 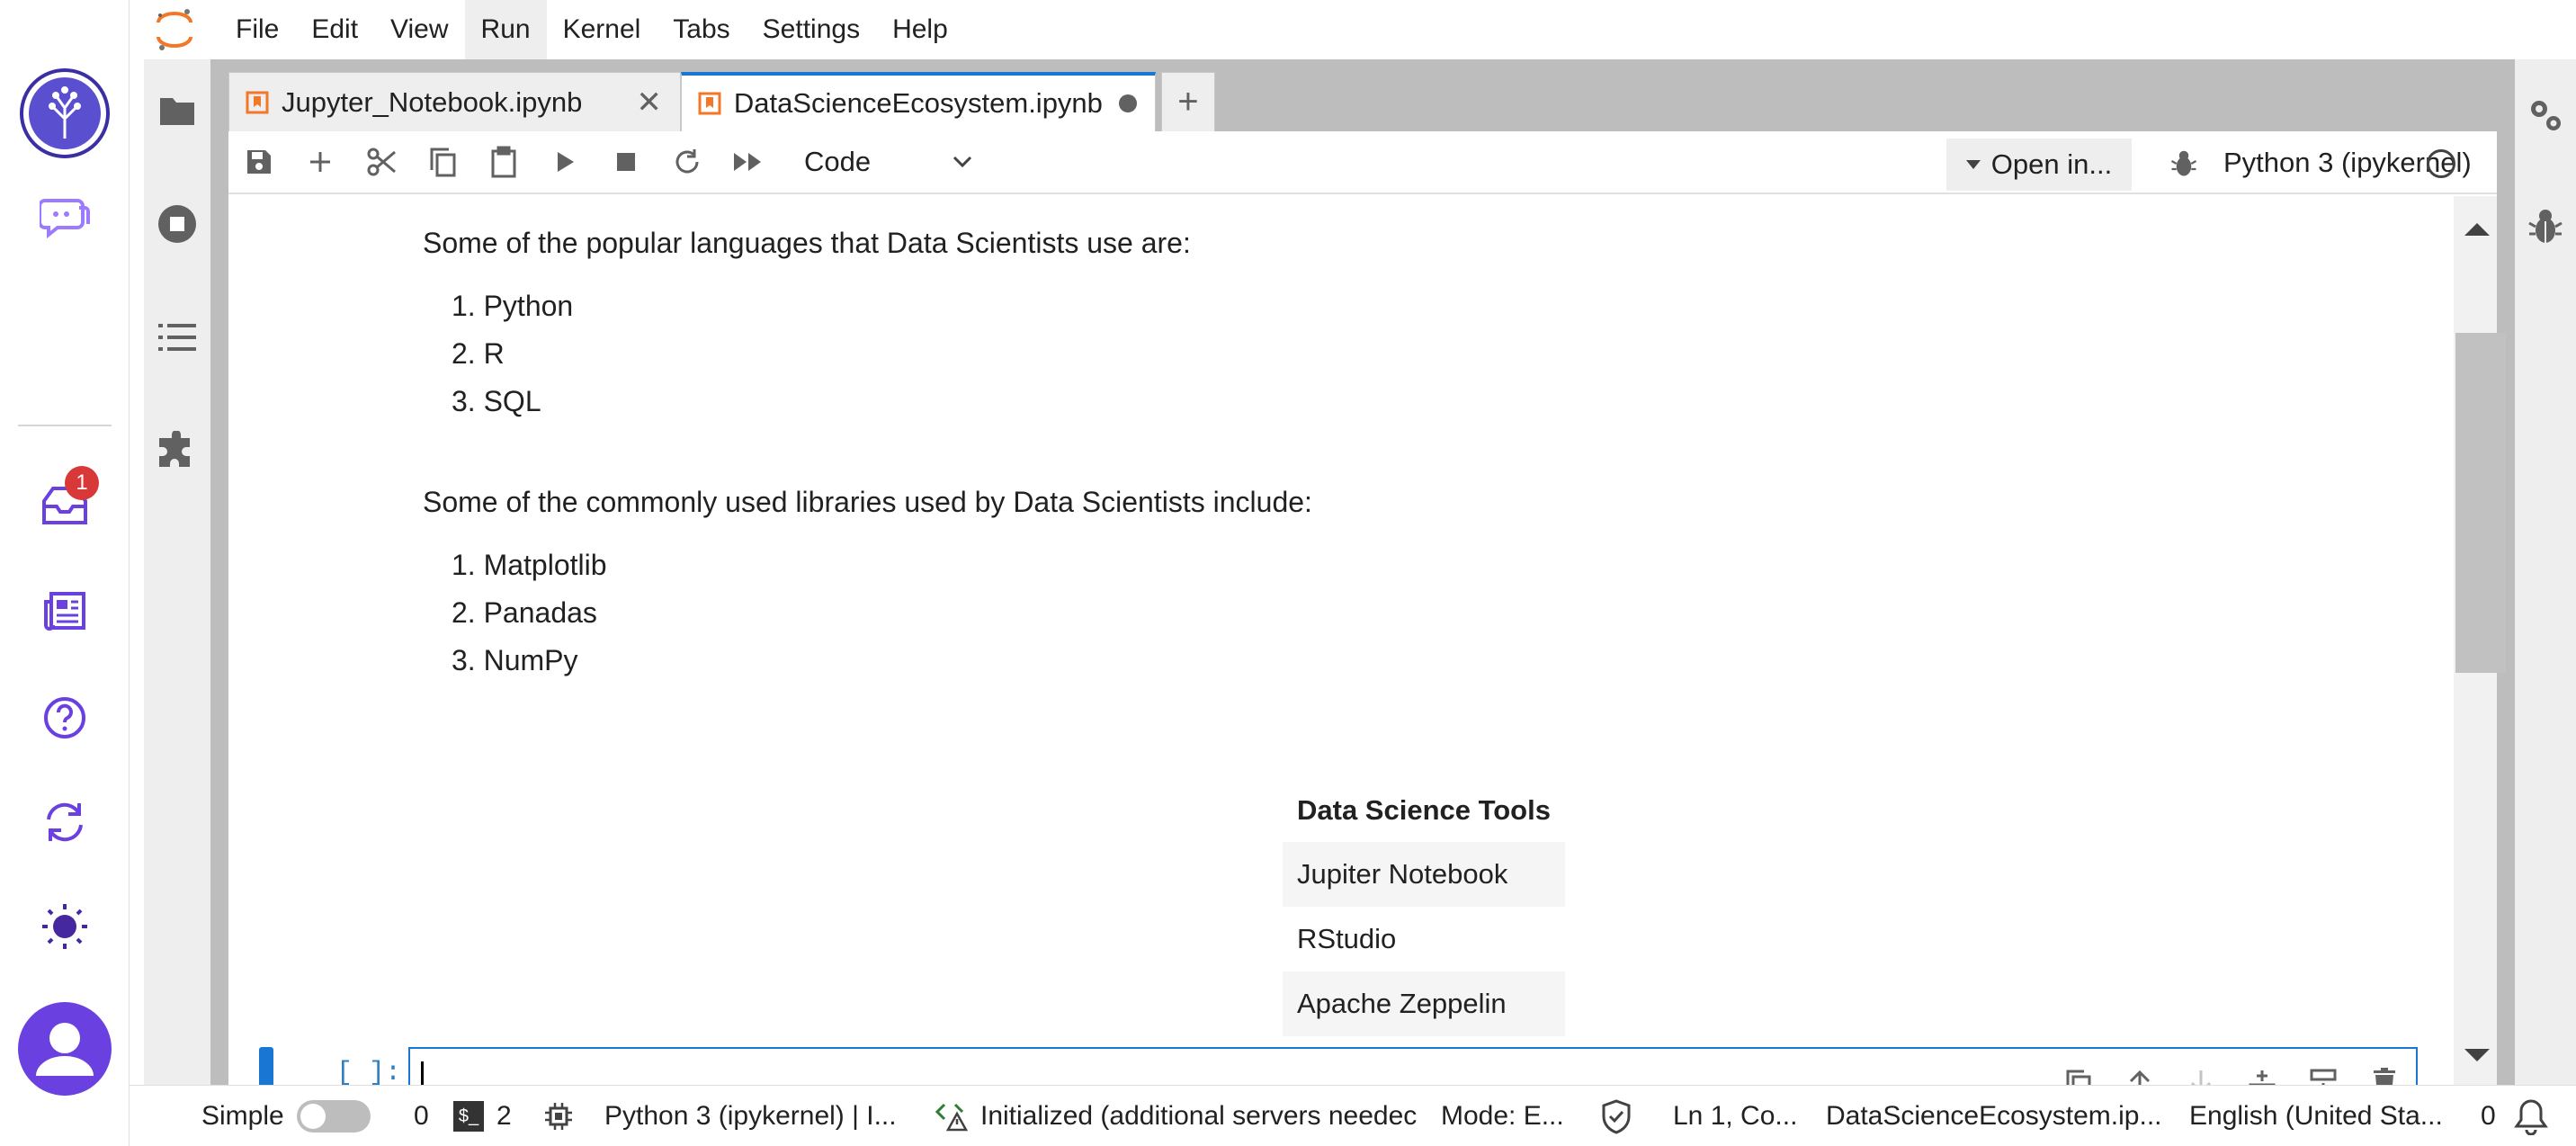 I want to click on zero-count: 0, so click(x=421, y=1116).